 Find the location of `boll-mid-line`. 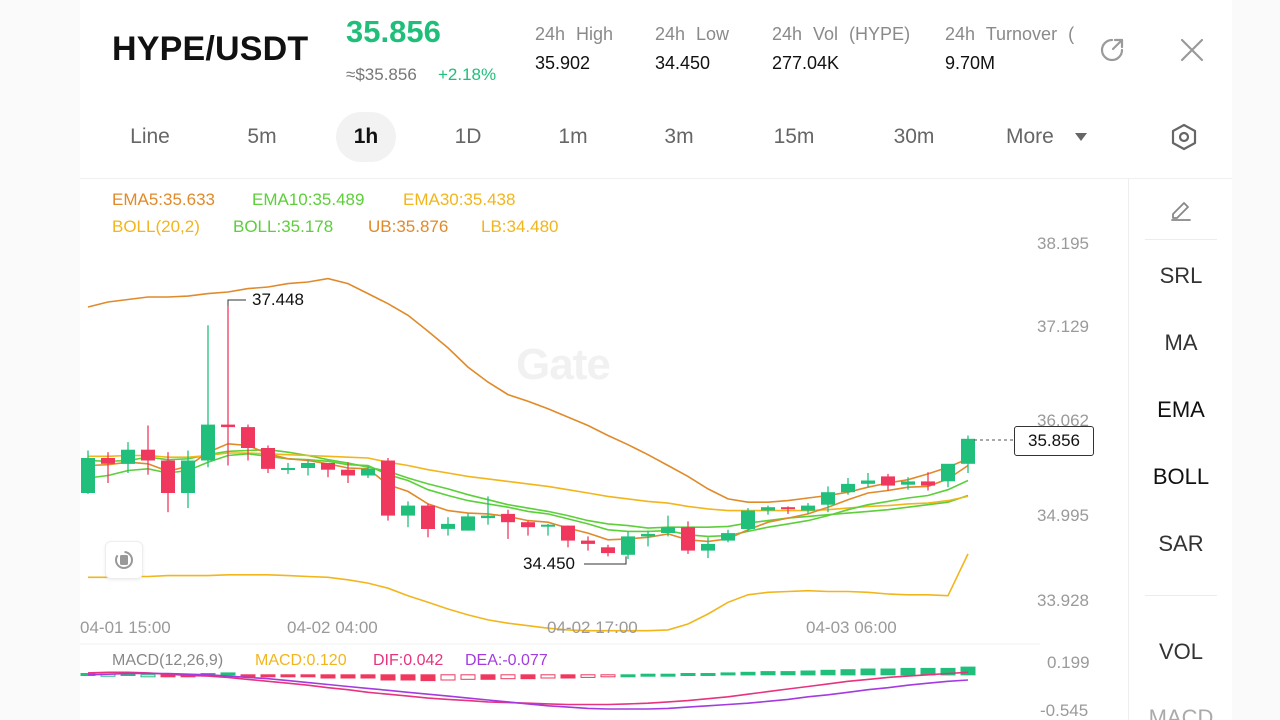

boll-mid-line is located at coordinates (528, 488).